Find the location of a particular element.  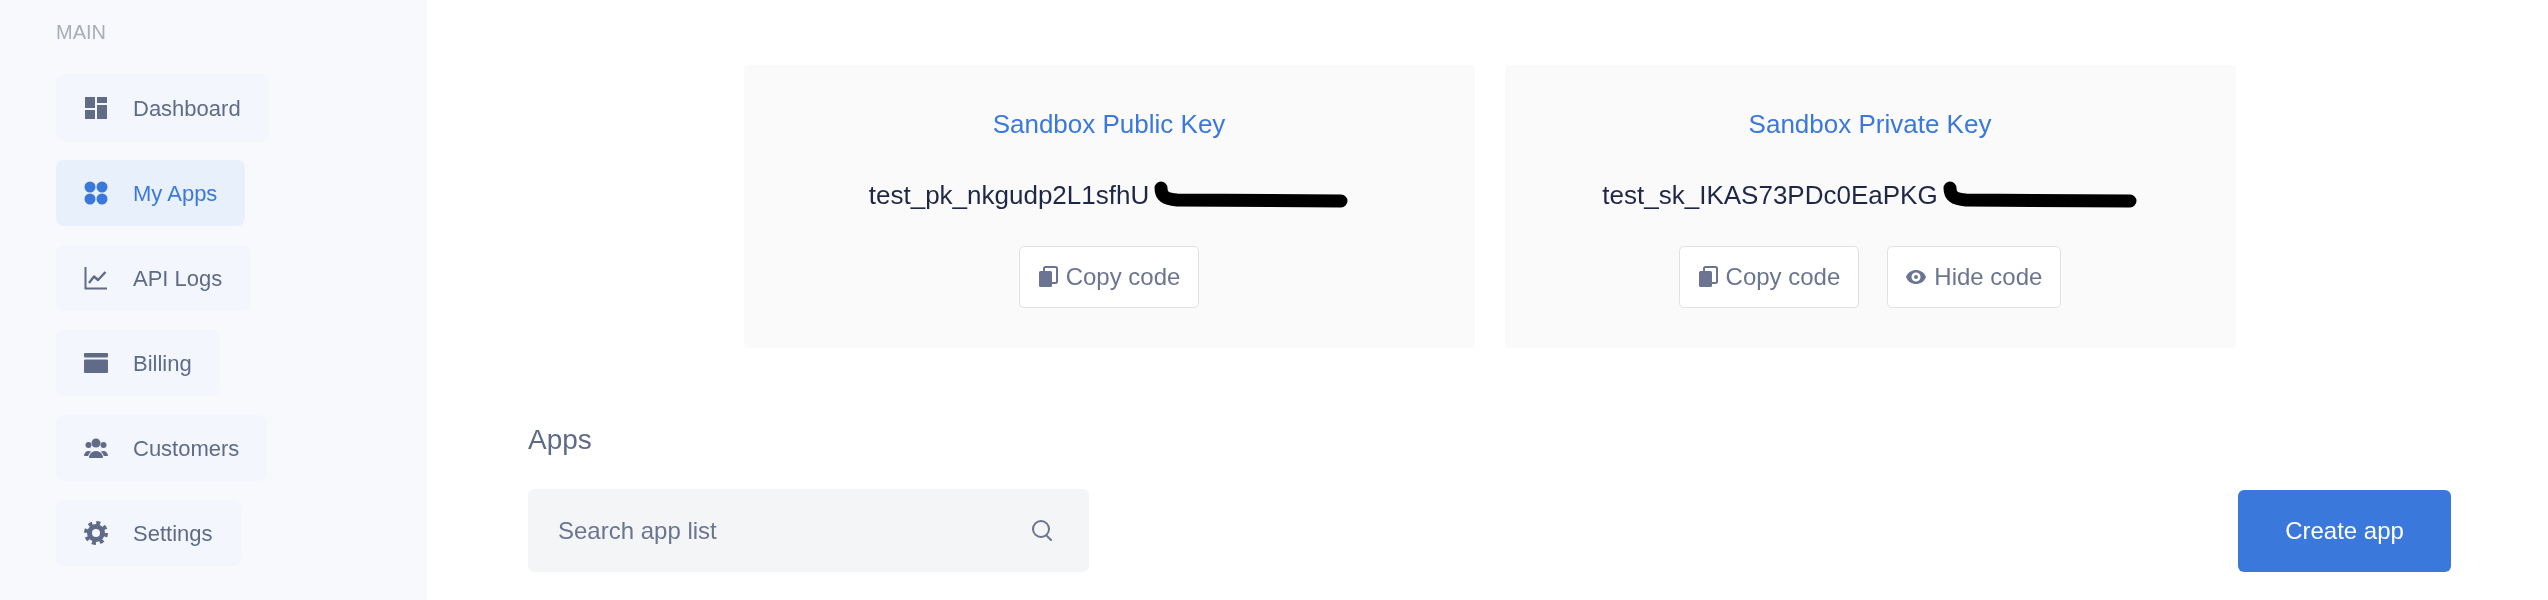

sidebar-item: API Logs is located at coordinates (153, 278).